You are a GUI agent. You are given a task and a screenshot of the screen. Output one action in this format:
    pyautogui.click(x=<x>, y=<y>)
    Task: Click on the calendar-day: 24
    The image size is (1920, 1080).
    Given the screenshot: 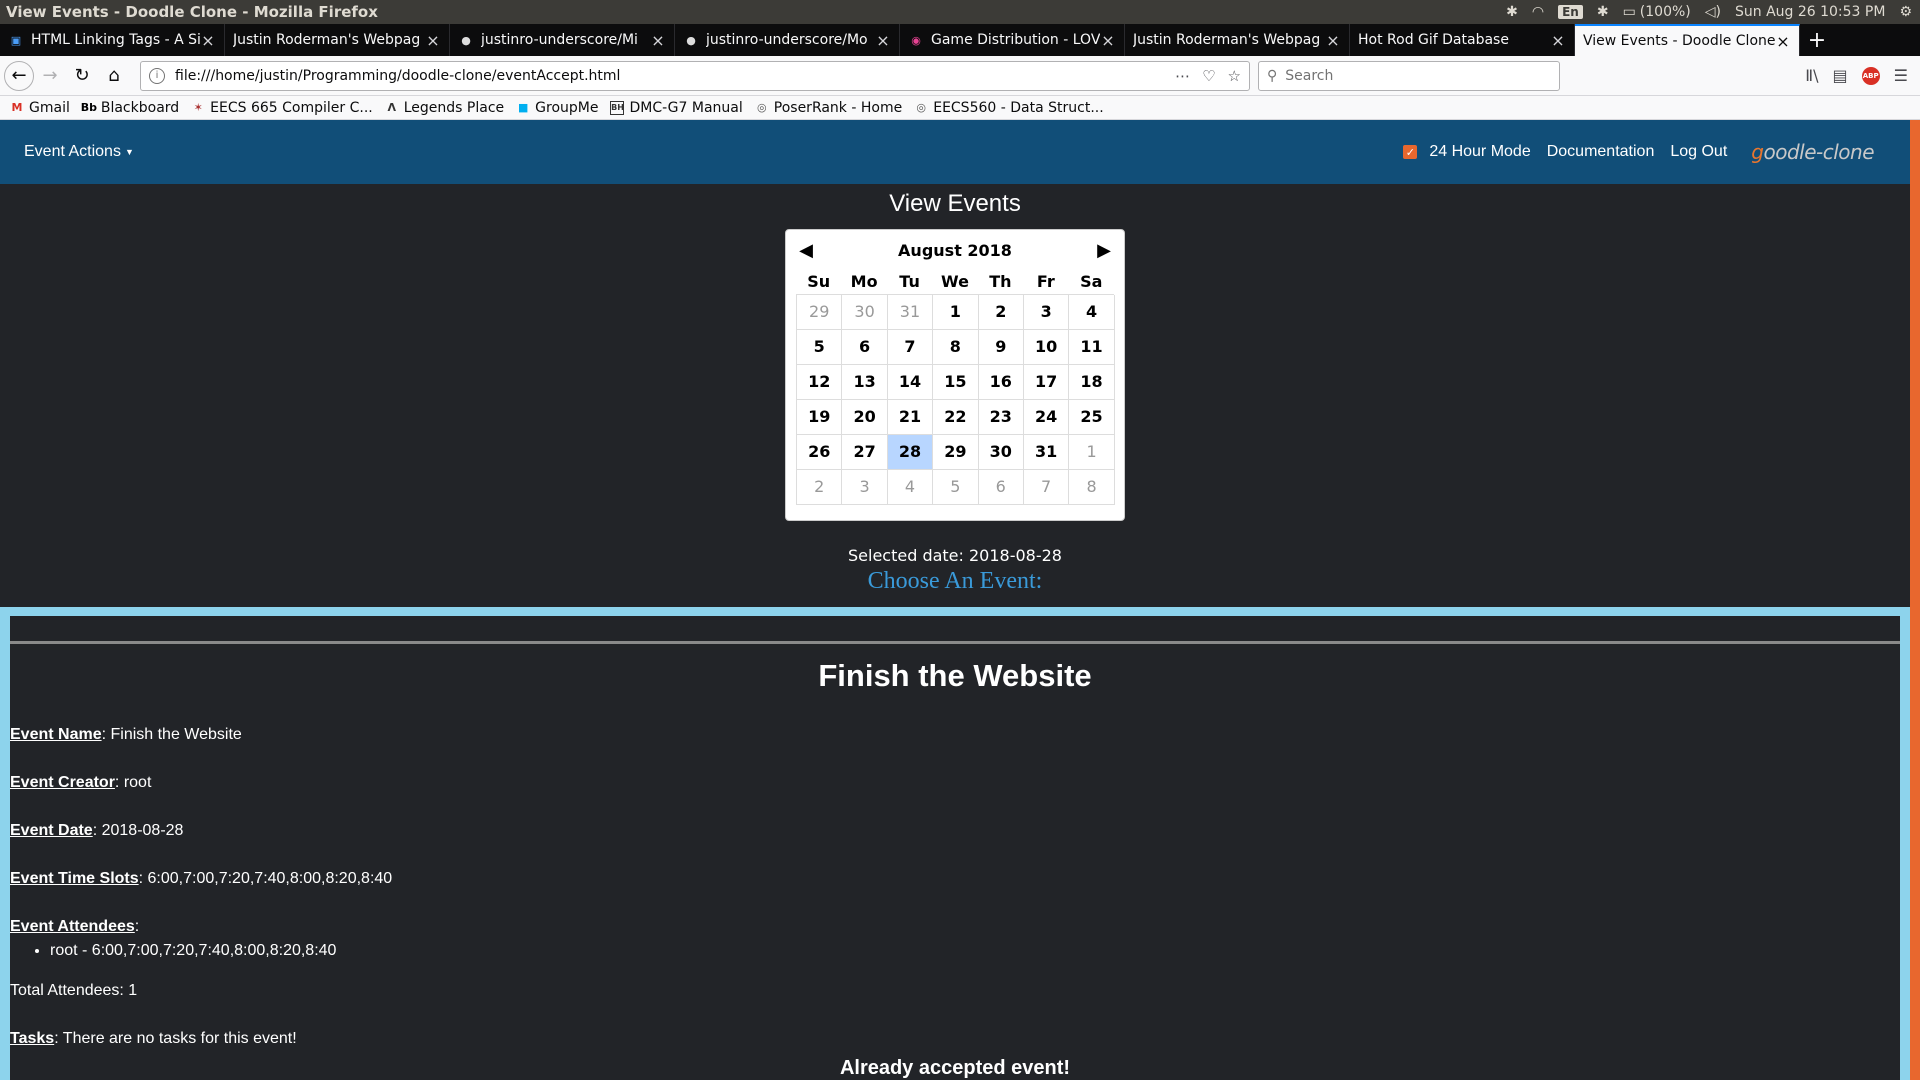 What is the action you would take?
    pyautogui.click(x=1046, y=417)
    